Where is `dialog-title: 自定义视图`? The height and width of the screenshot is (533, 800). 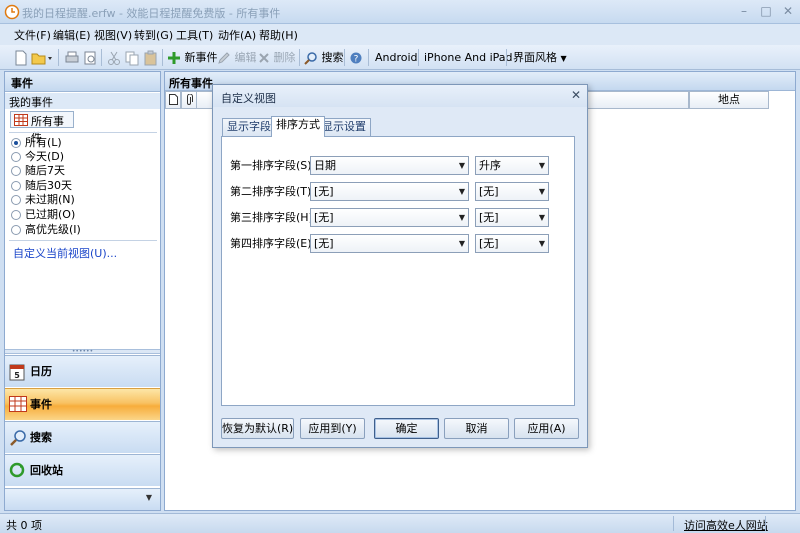 dialog-title: 自定义视图 is located at coordinates (248, 98).